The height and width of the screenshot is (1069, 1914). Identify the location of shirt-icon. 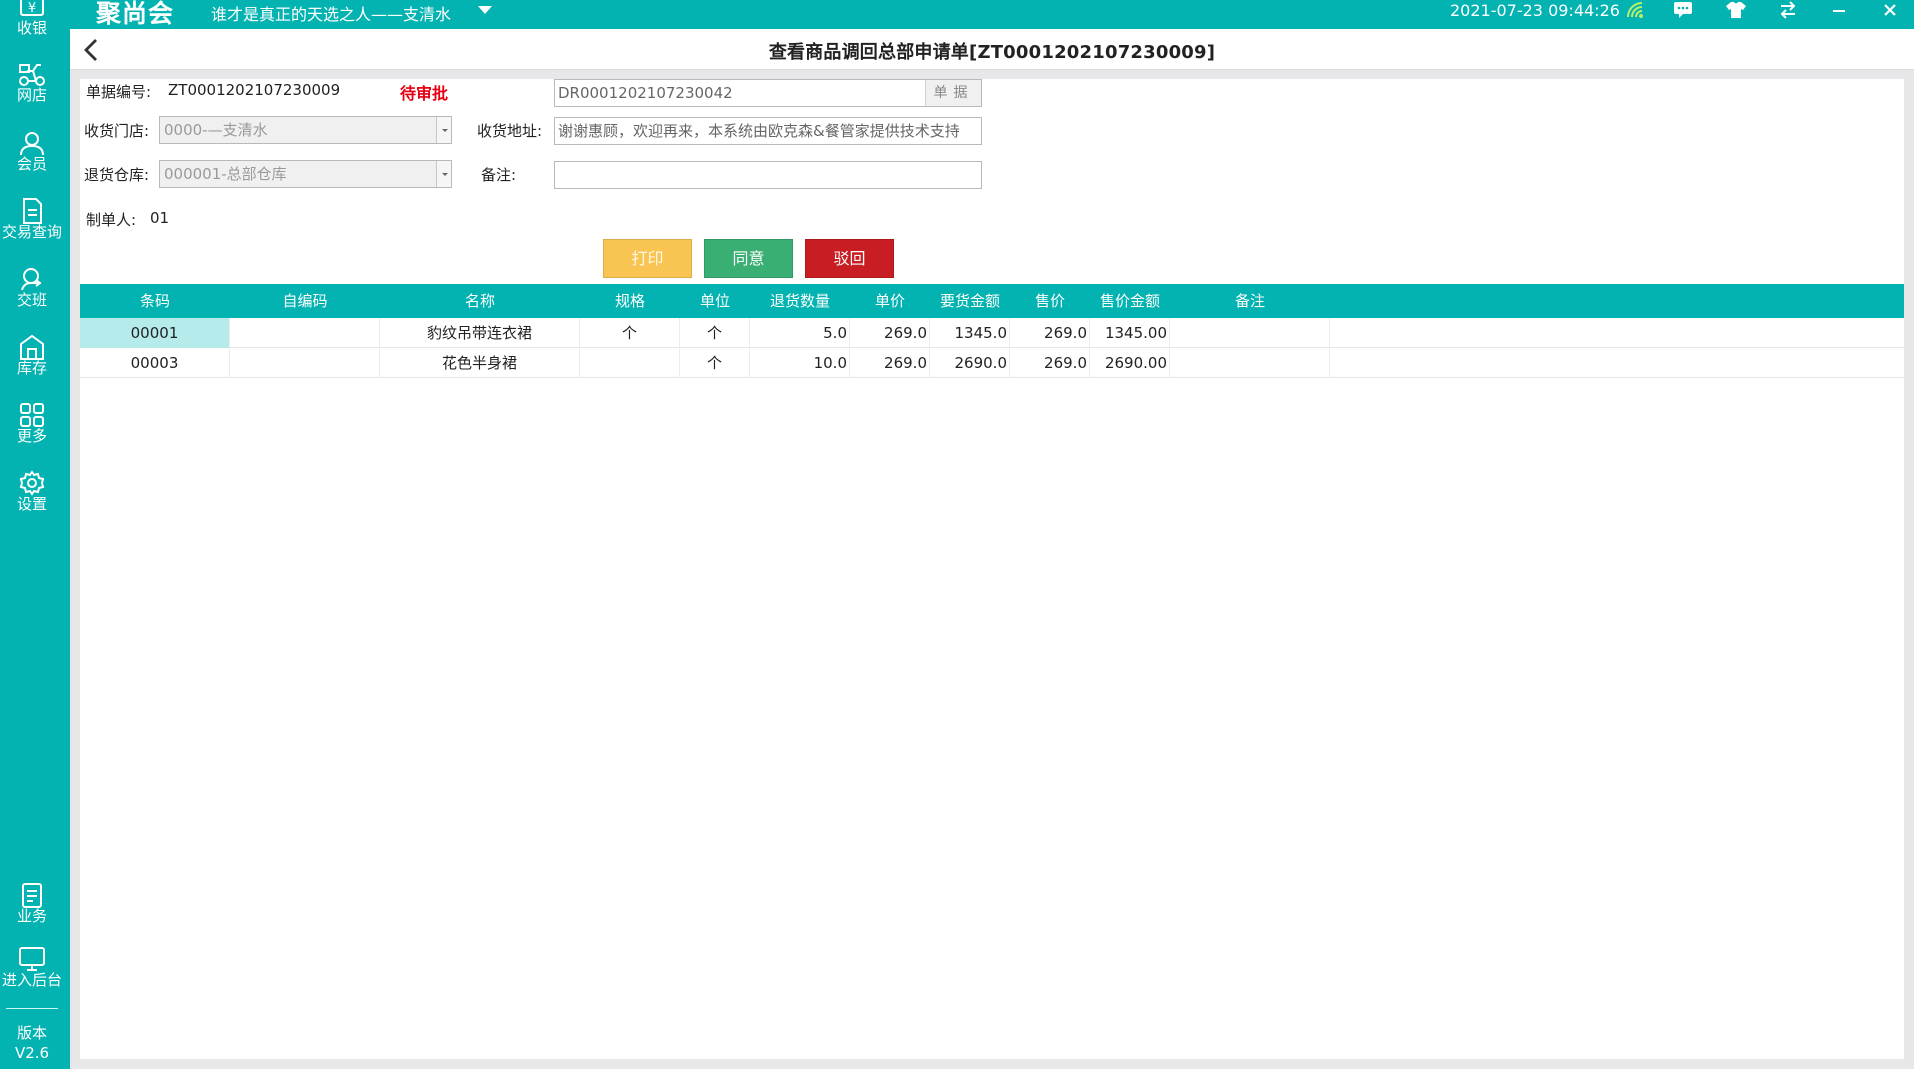
(1736, 10).